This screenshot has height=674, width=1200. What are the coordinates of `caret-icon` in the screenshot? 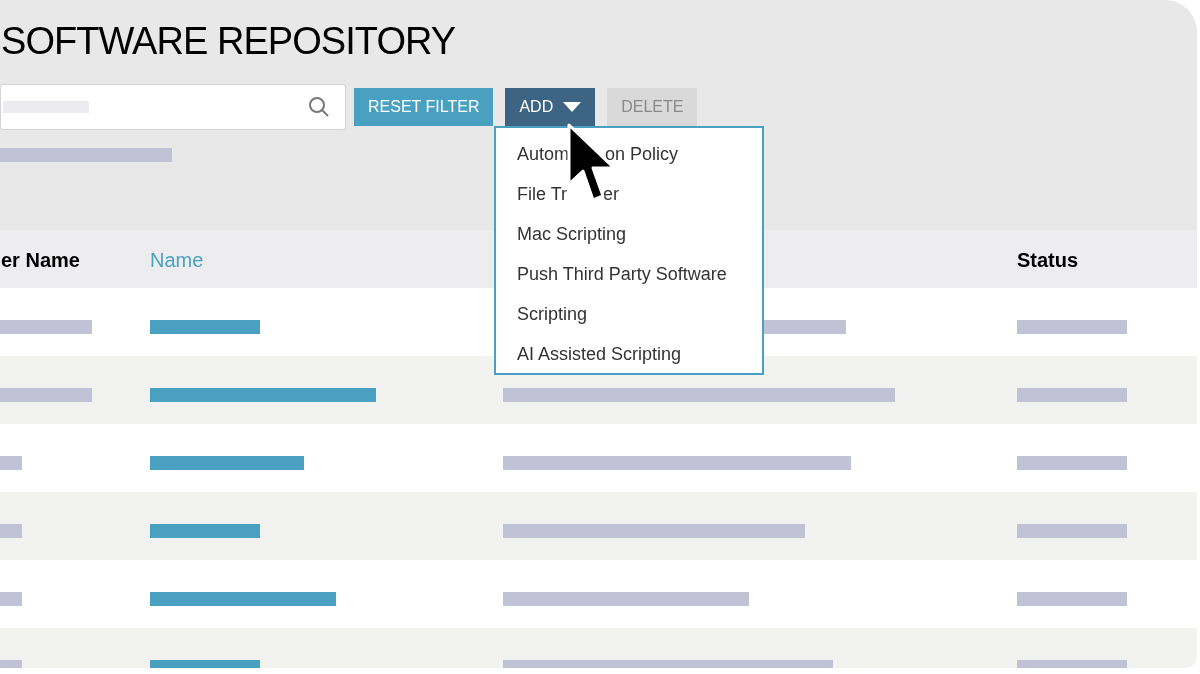 It's located at (572, 107).